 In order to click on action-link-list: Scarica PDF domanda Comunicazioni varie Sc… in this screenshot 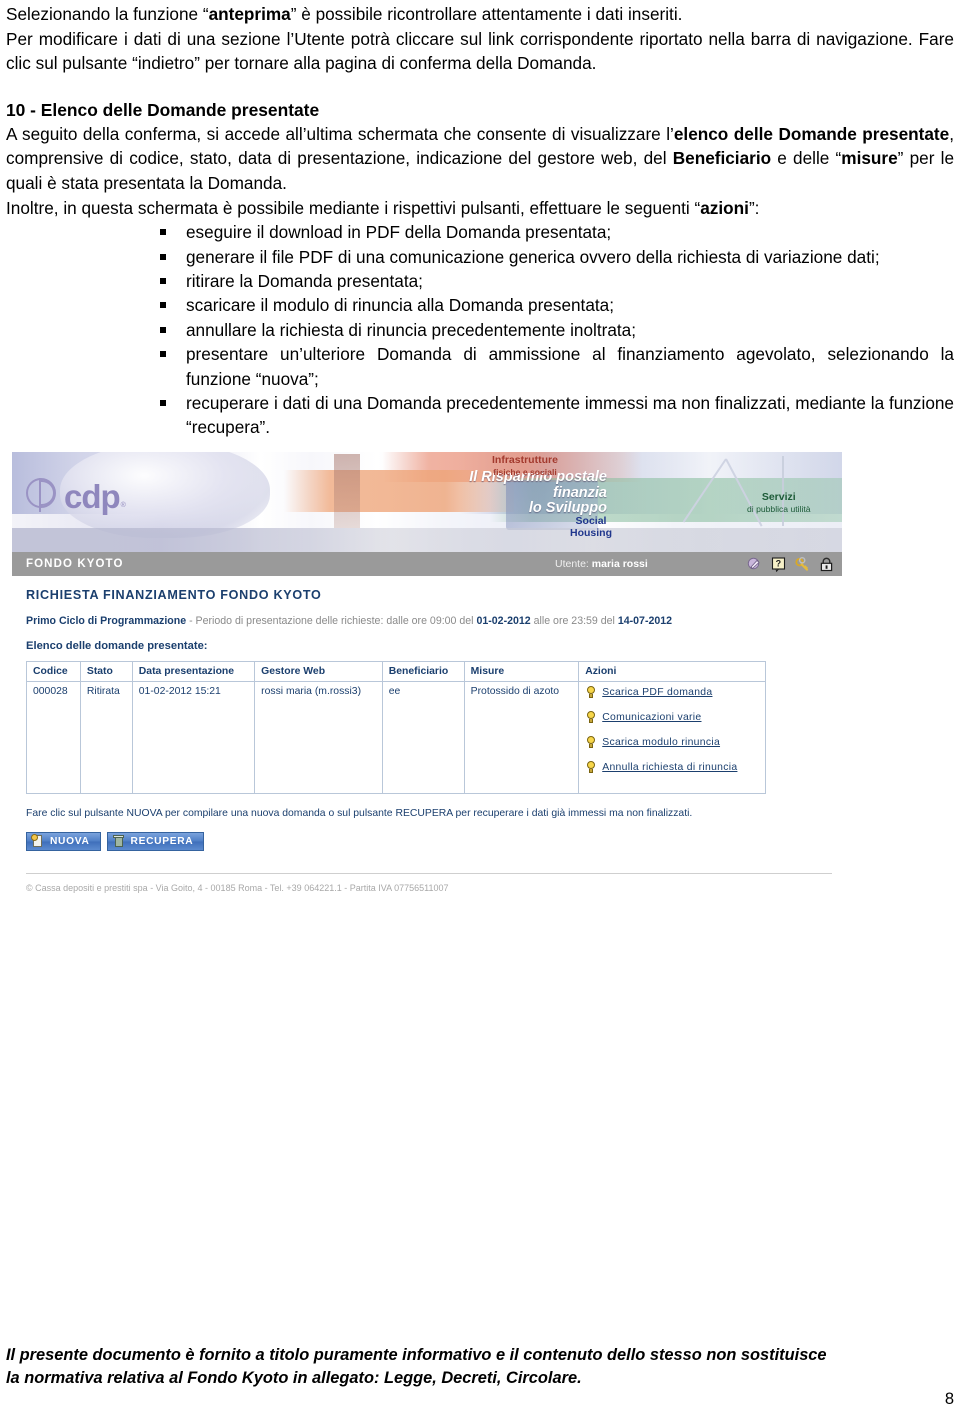, I will do `click(672, 730)`.